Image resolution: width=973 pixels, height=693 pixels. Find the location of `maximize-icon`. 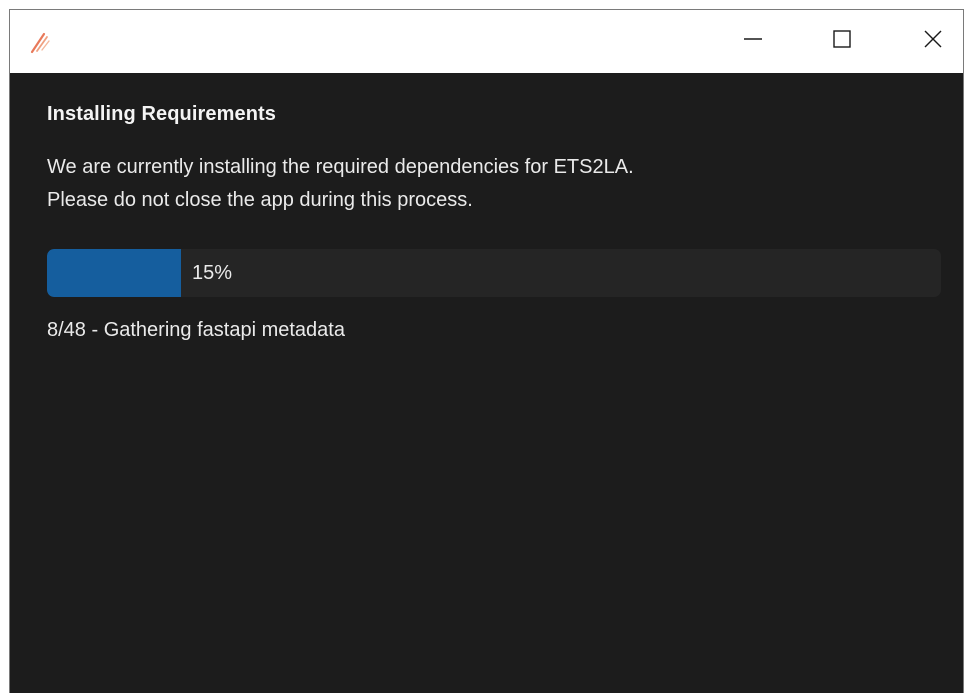

maximize-icon is located at coordinates (842, 41).